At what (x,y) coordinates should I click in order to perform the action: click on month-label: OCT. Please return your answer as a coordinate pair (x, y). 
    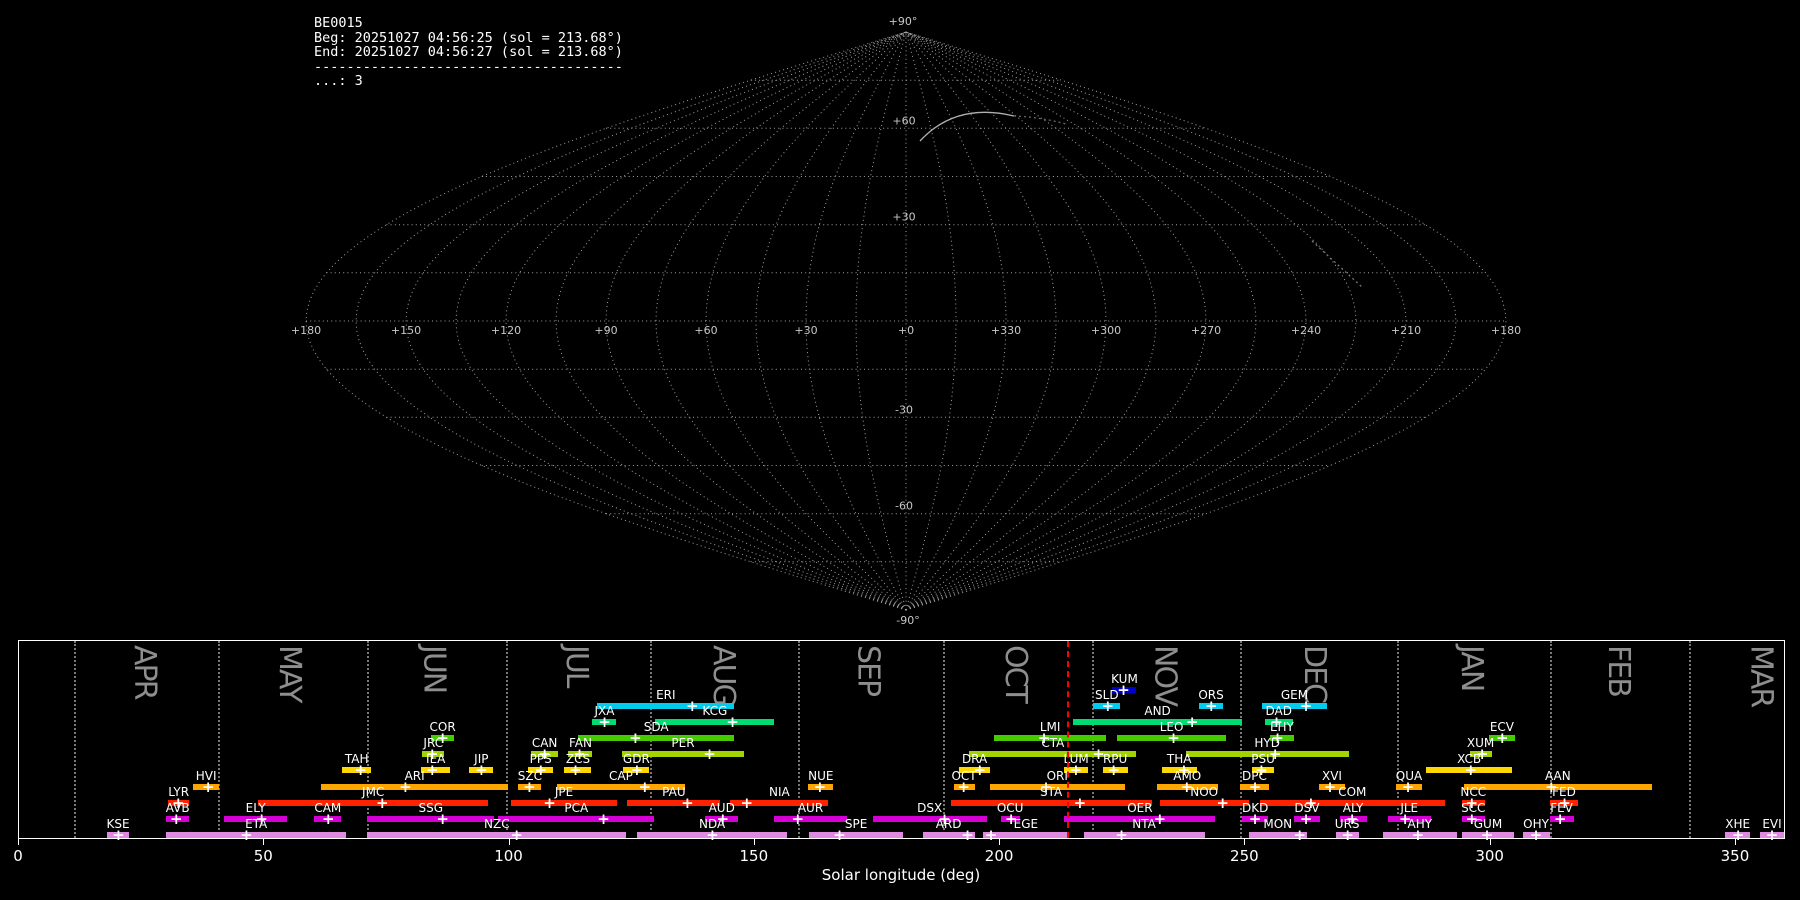
    Looking at the image, I should click on (1015, 673).